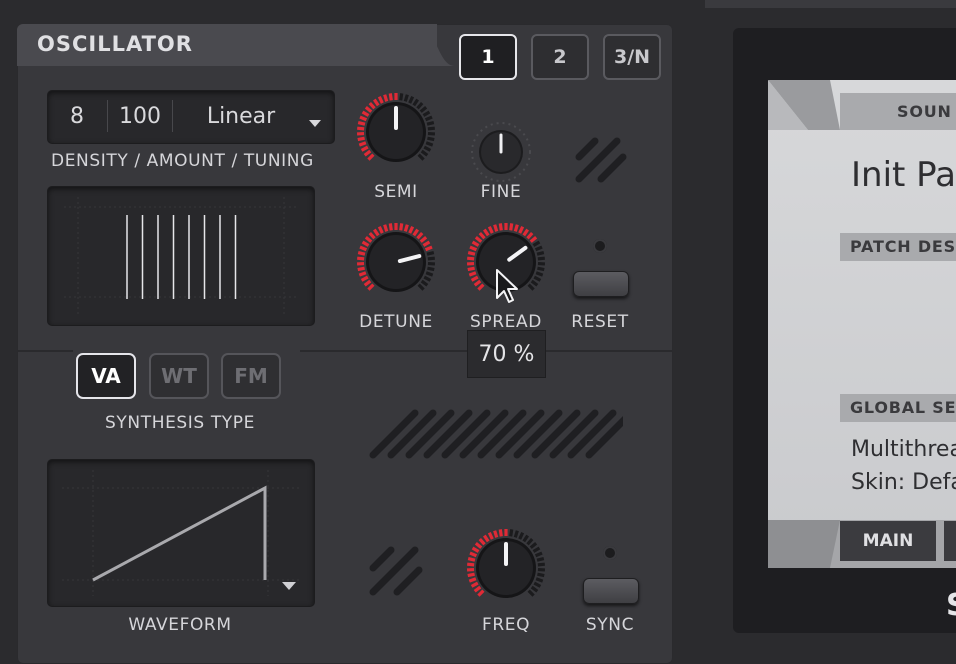  What do you see at coordinates (396, 322) in the screenshot?
I see `detune-label: DETUNE` at bounding box center [396, 322].